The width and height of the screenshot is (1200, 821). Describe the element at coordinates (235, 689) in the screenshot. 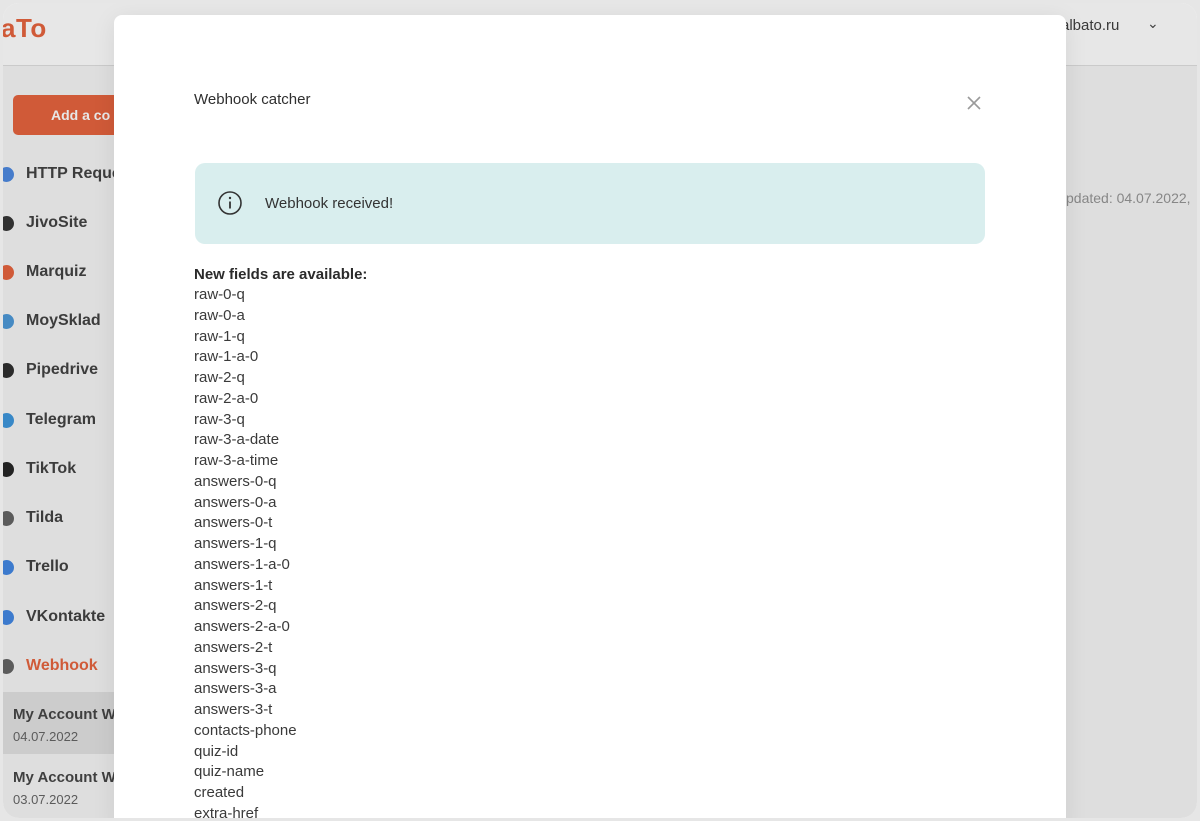

I see `field-item: answers-3-a` at that location.